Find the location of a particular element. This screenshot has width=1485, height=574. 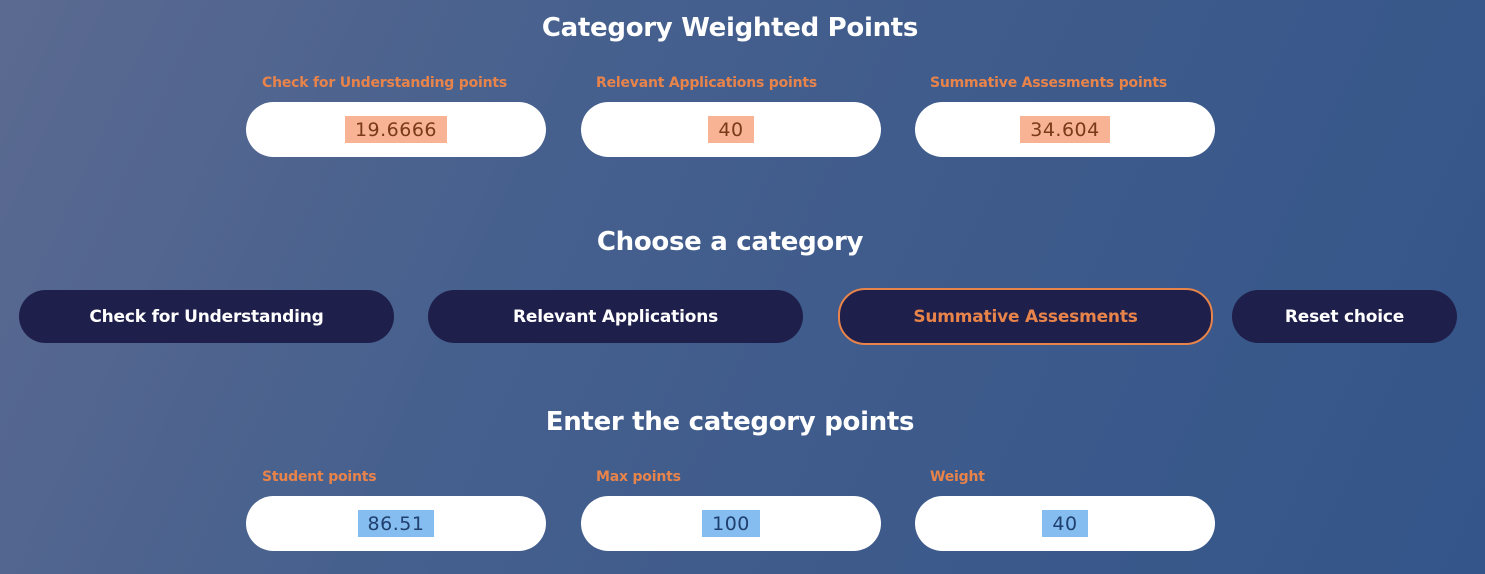

check-for-understanding-button: Check for Understanding is located at coordinates (206, 316).